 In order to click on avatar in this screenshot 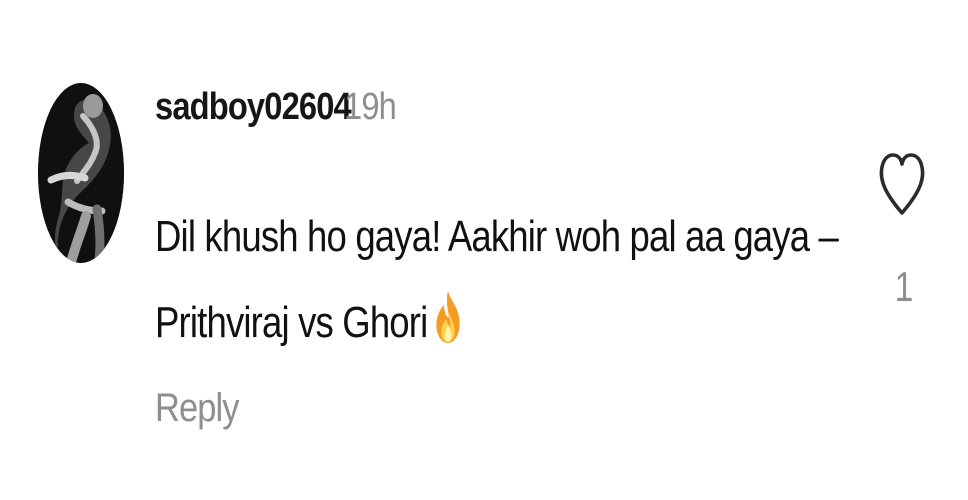, I will do `click(81, 173)`.